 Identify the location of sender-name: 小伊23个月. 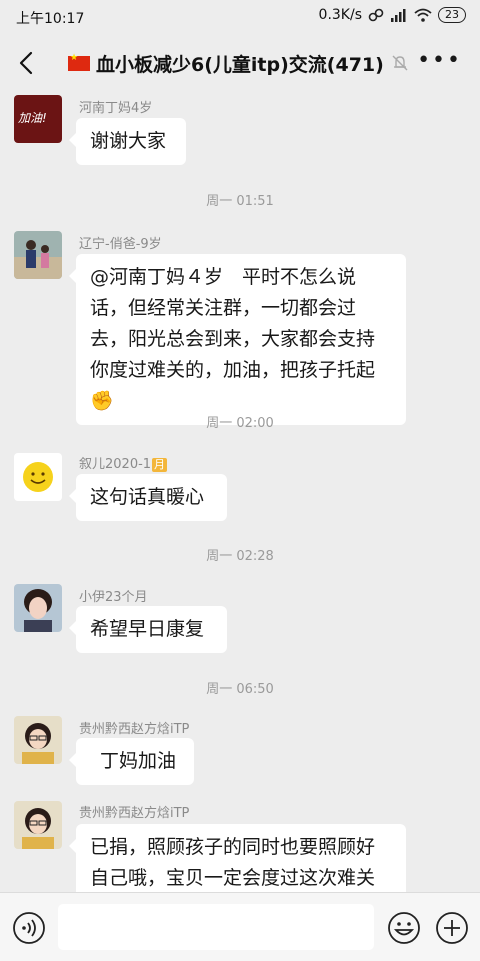
(113, 597).